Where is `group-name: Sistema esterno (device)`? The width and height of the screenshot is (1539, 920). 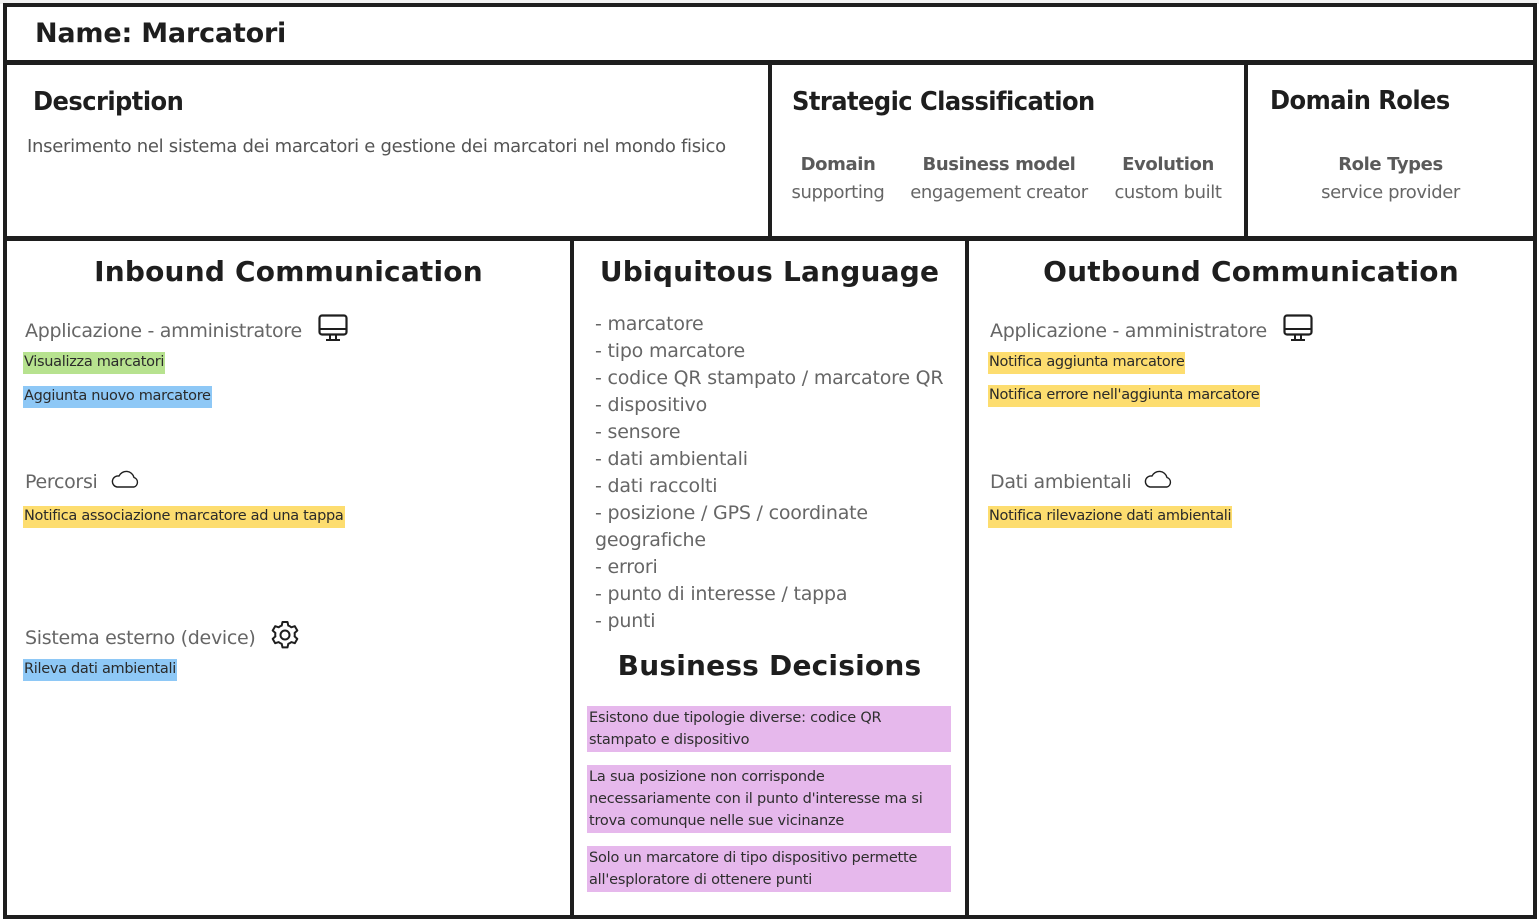 group-name: Sistema esterno (device) is located at coordinates (140, 637).